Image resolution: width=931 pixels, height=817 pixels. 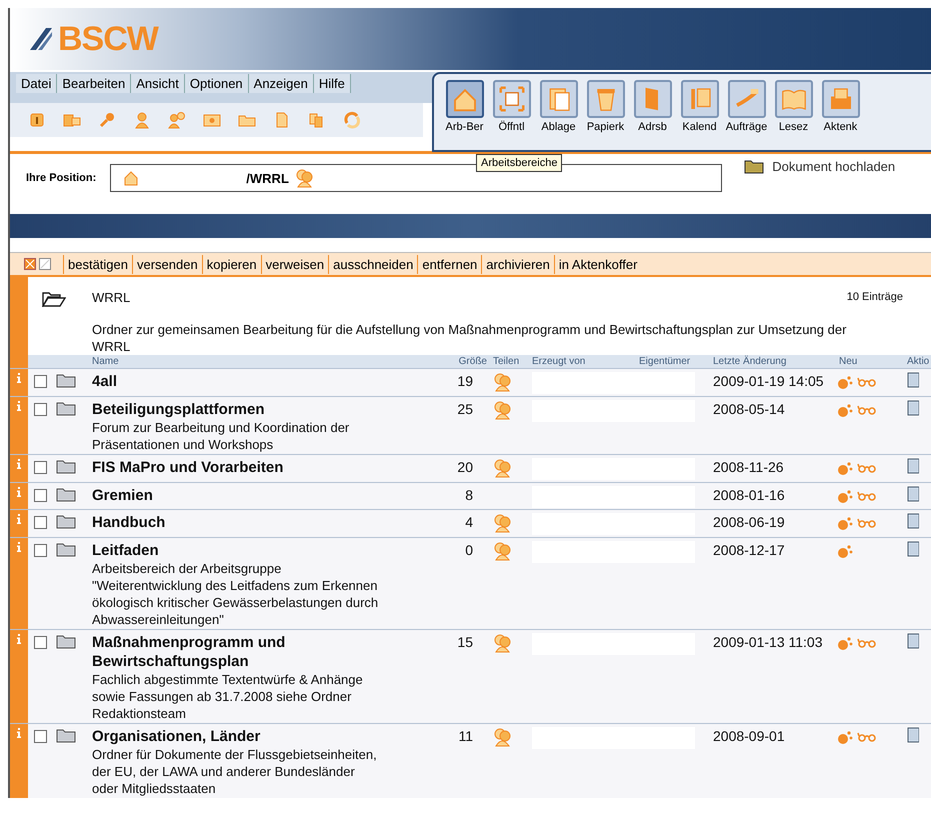 I want to click on menu-item: Bearbeiten, so click(x=94, y=83).